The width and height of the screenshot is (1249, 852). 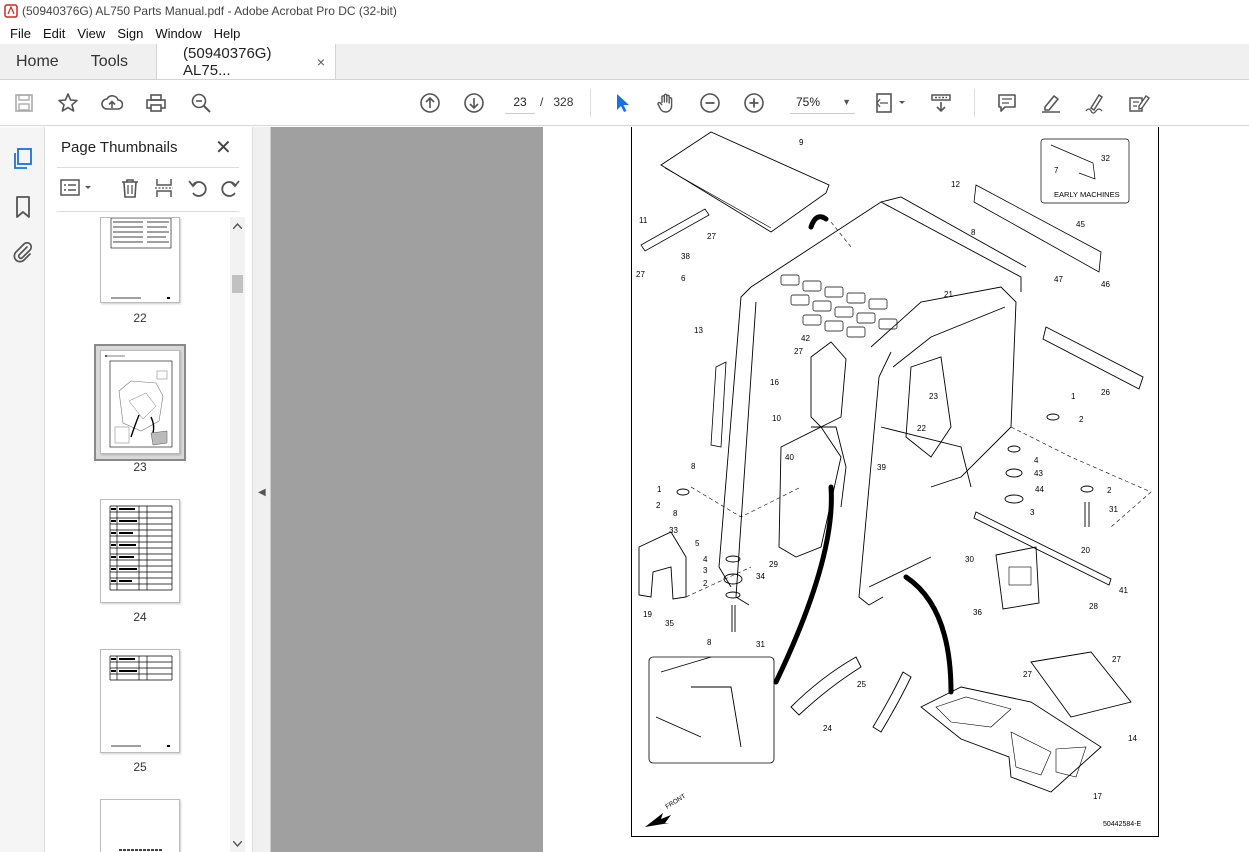 I want to click on panel-close-icon: ✕, so click(x=223, y=147).